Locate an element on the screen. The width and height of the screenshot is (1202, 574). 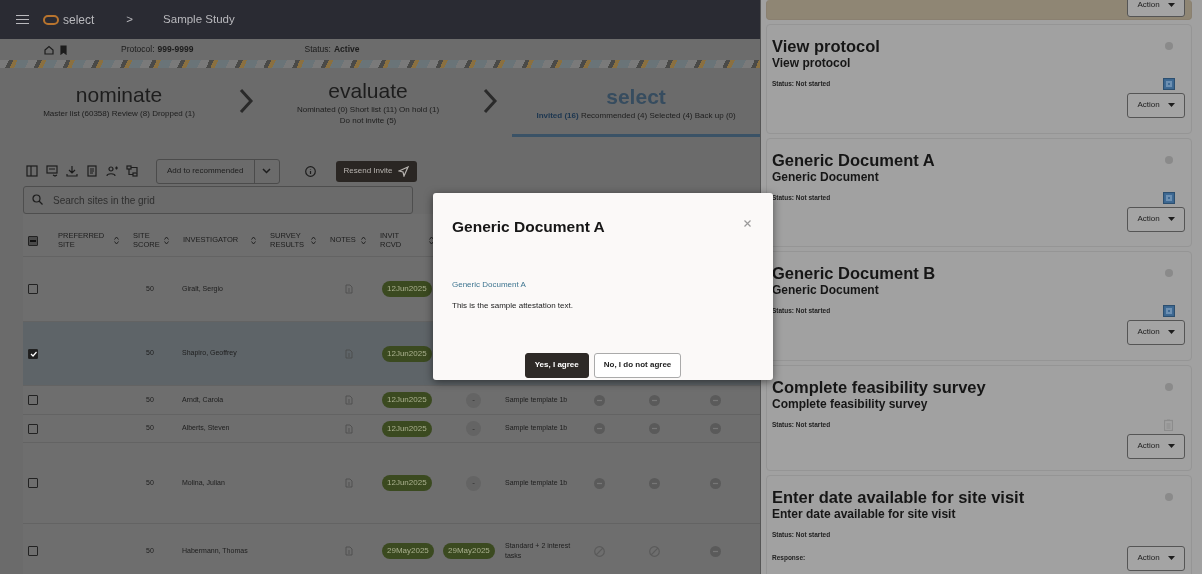
filter-form-icon is located at coordinates (52, 171).